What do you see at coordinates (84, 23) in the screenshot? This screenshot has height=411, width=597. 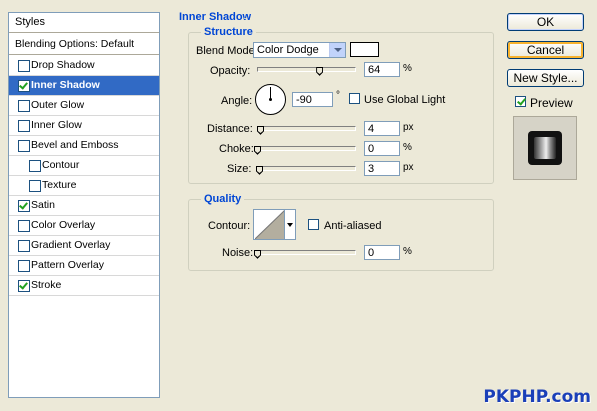 I see `styles-header: Styles` at bounding box center [84, 23].